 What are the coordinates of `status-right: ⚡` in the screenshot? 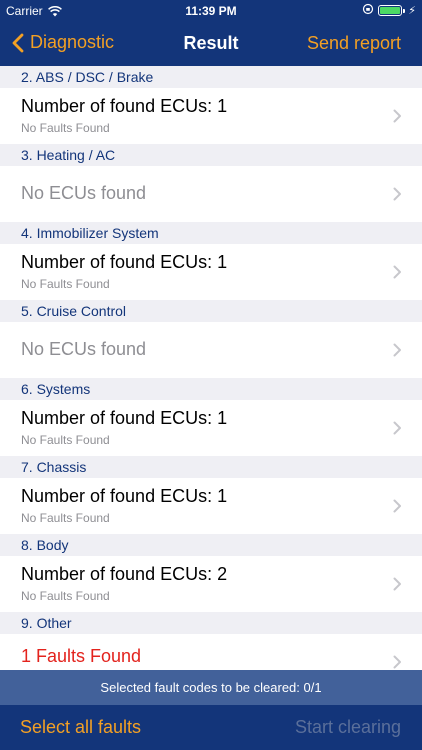 It's located at (389, 10).